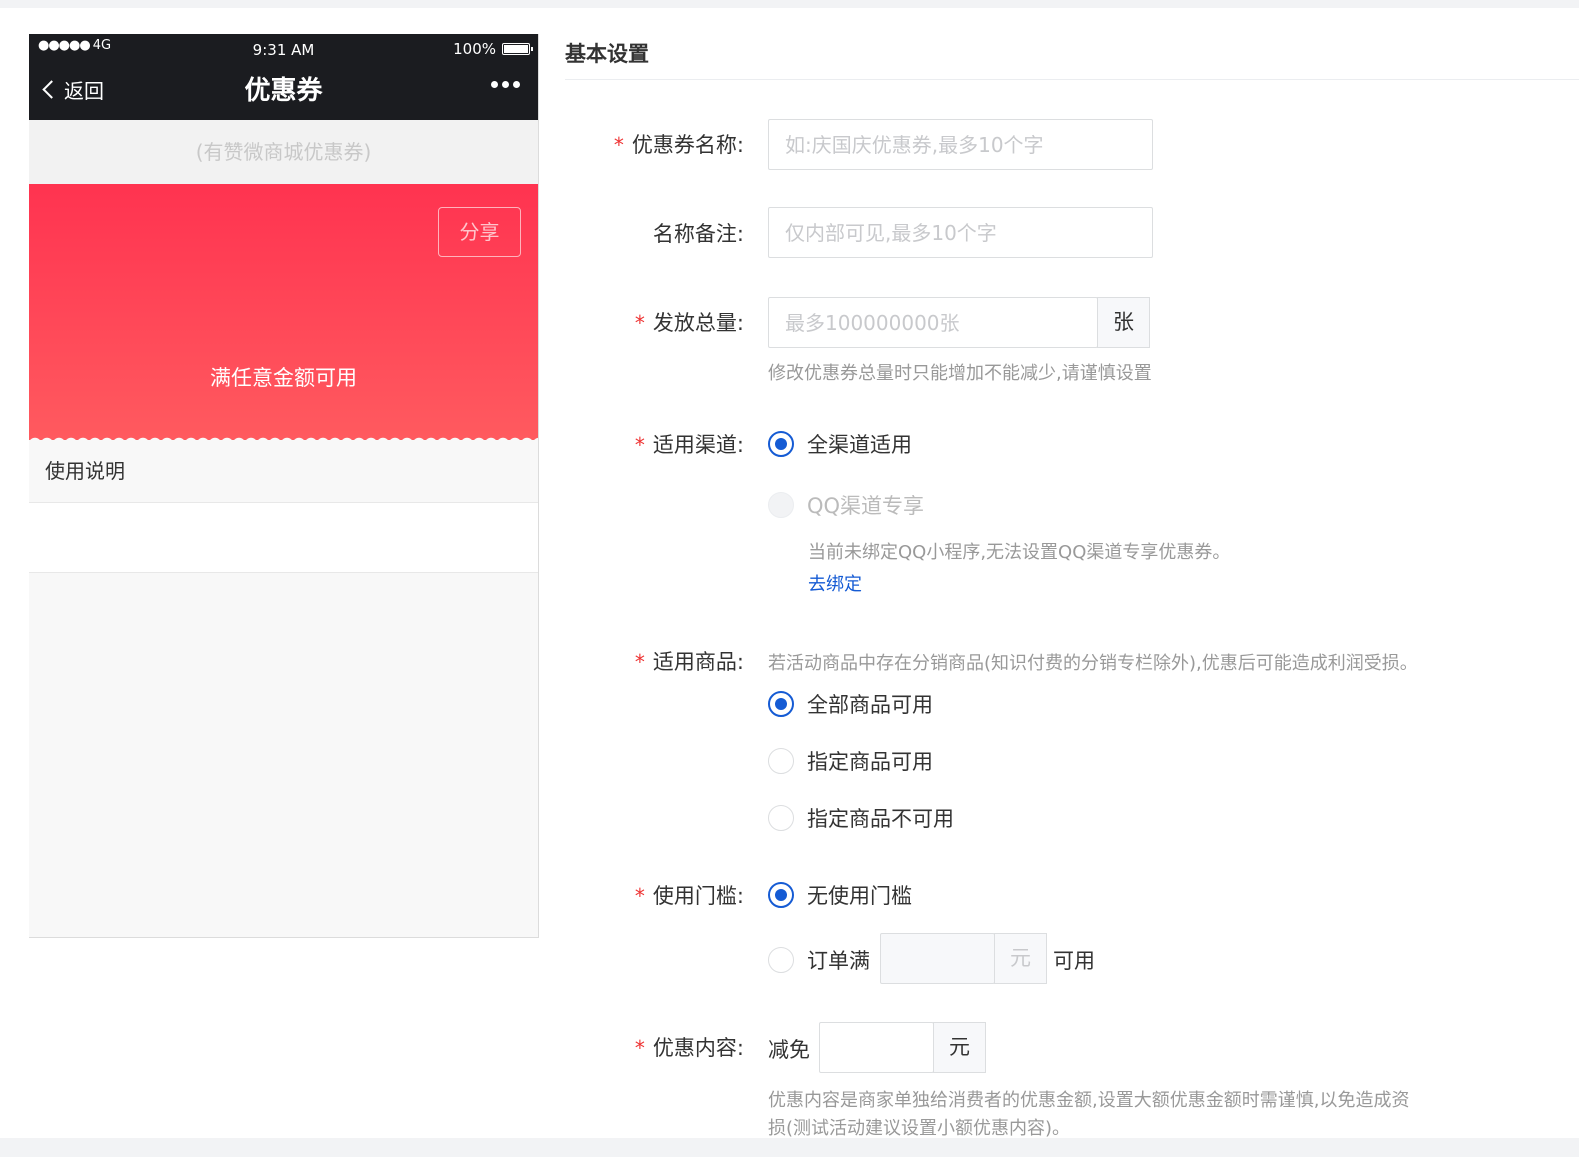  What do you see at coordinates (835, 583) in the screenshot?
I see `bind-link: 去绑定` at bounding box center [835, 583].